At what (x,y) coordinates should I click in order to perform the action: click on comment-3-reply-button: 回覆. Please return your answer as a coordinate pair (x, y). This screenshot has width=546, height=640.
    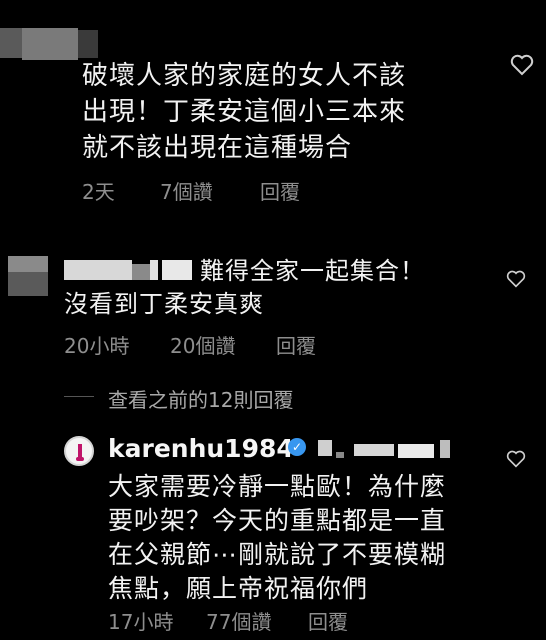
    Looking at the image, I should click on (328, 620).